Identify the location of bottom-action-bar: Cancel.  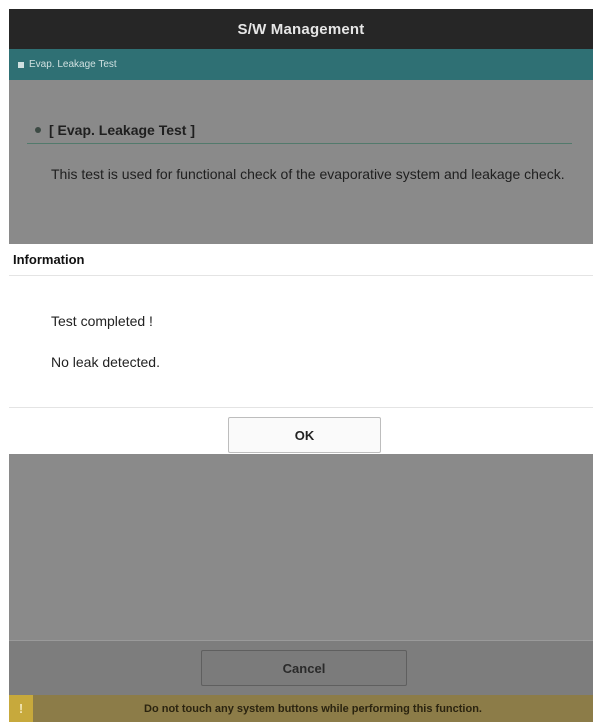
(301, 667).